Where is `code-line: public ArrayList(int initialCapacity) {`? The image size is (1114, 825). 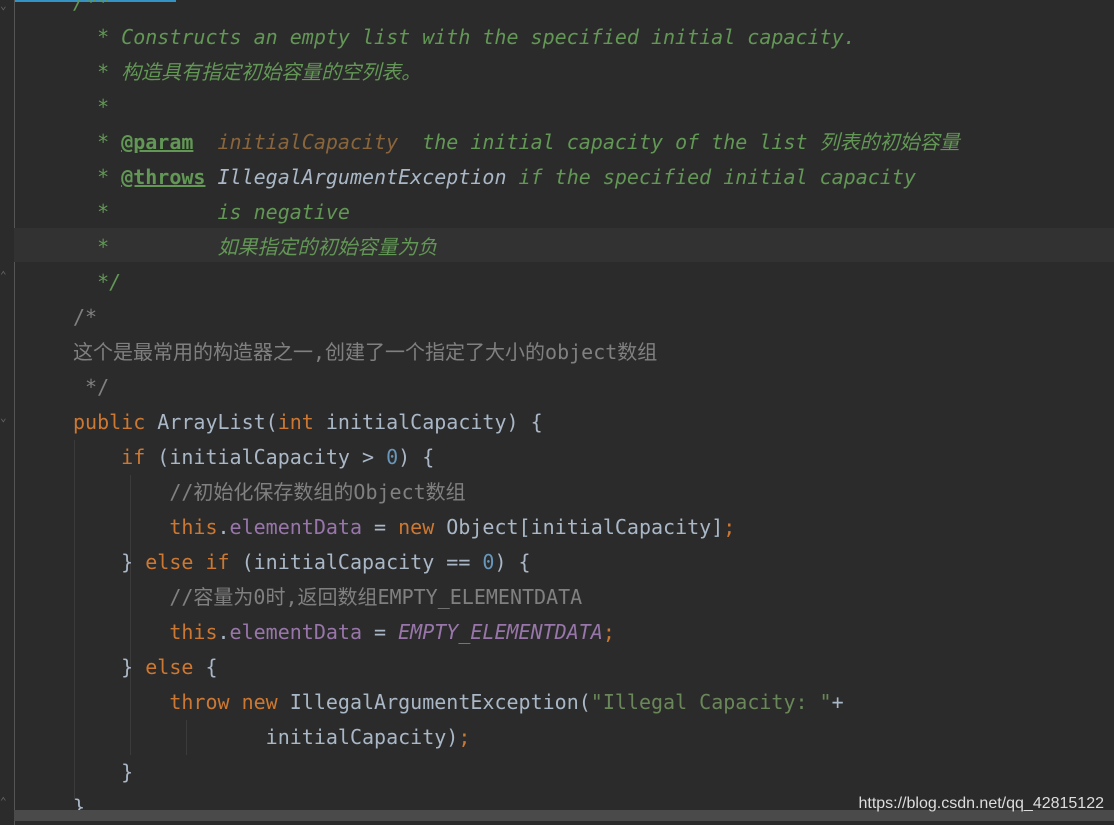
code-line: public ArrayList(int initialCapacity) { is located at coordinates (308, 422).